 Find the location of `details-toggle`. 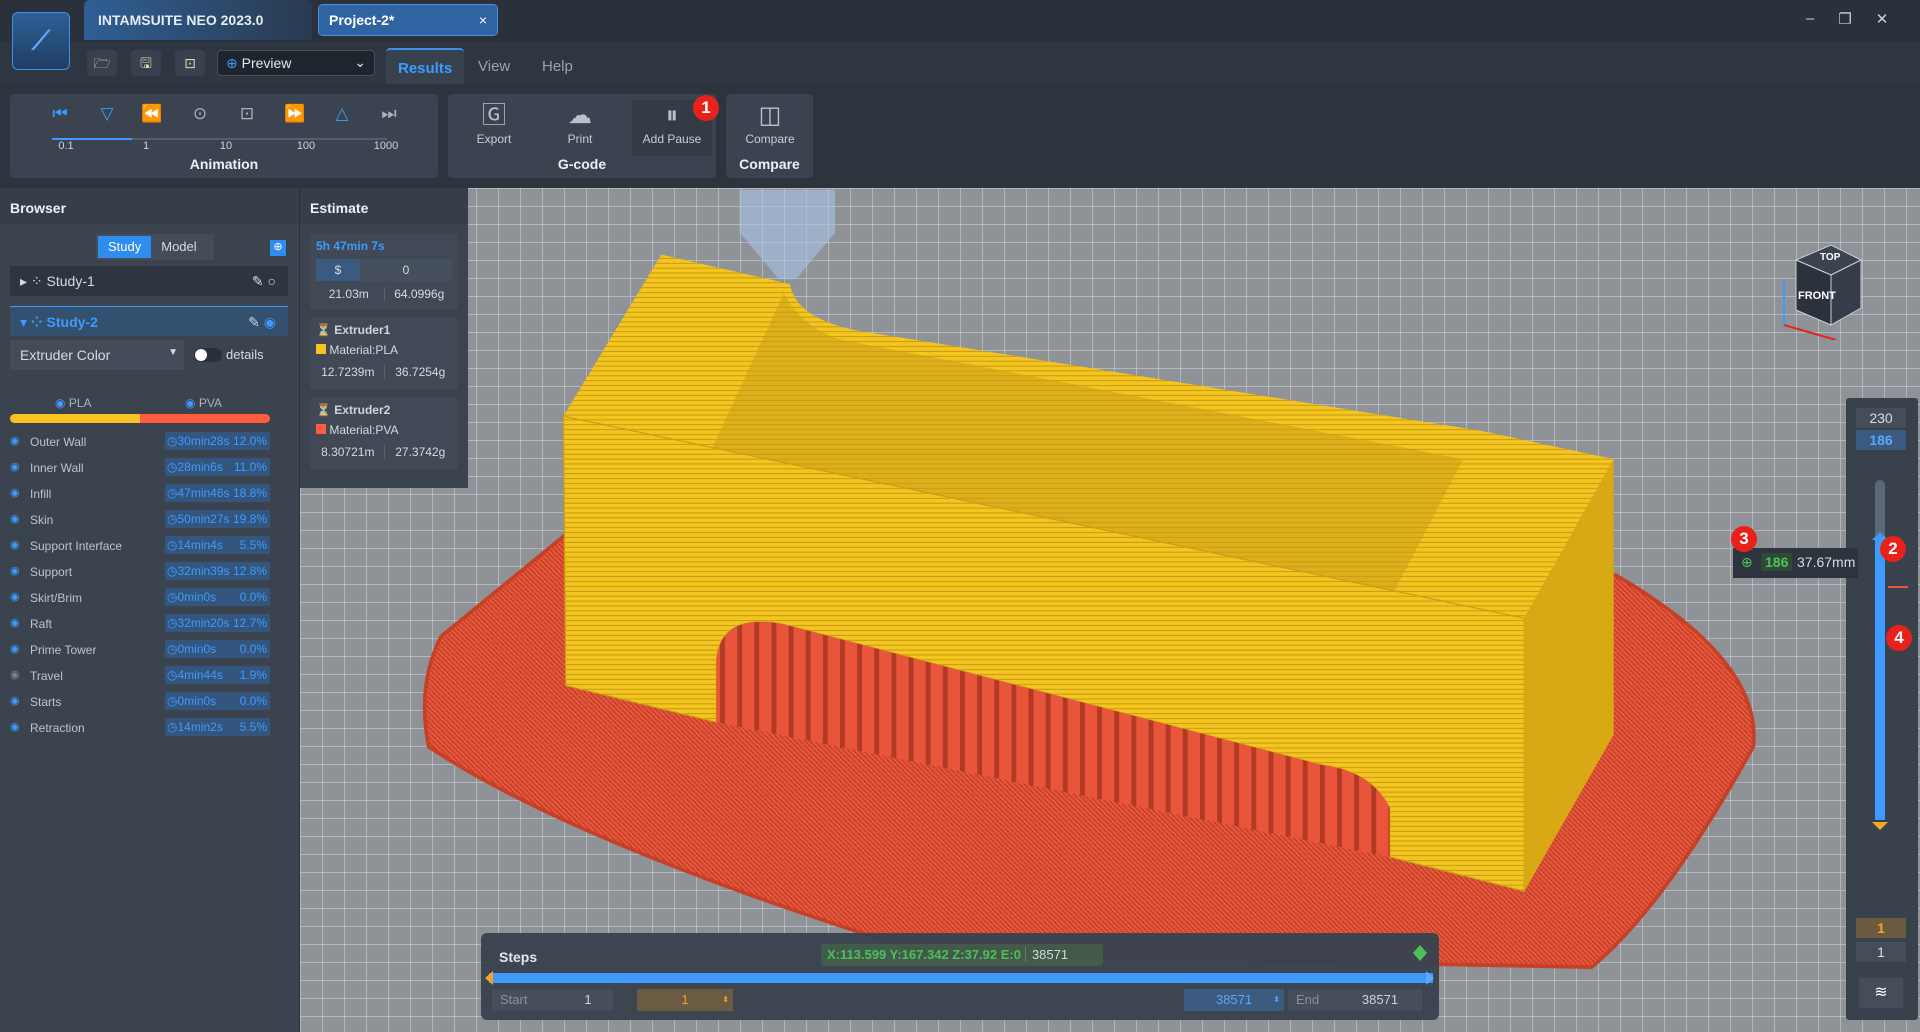

details-toggle is located at coordinates (208, 355).